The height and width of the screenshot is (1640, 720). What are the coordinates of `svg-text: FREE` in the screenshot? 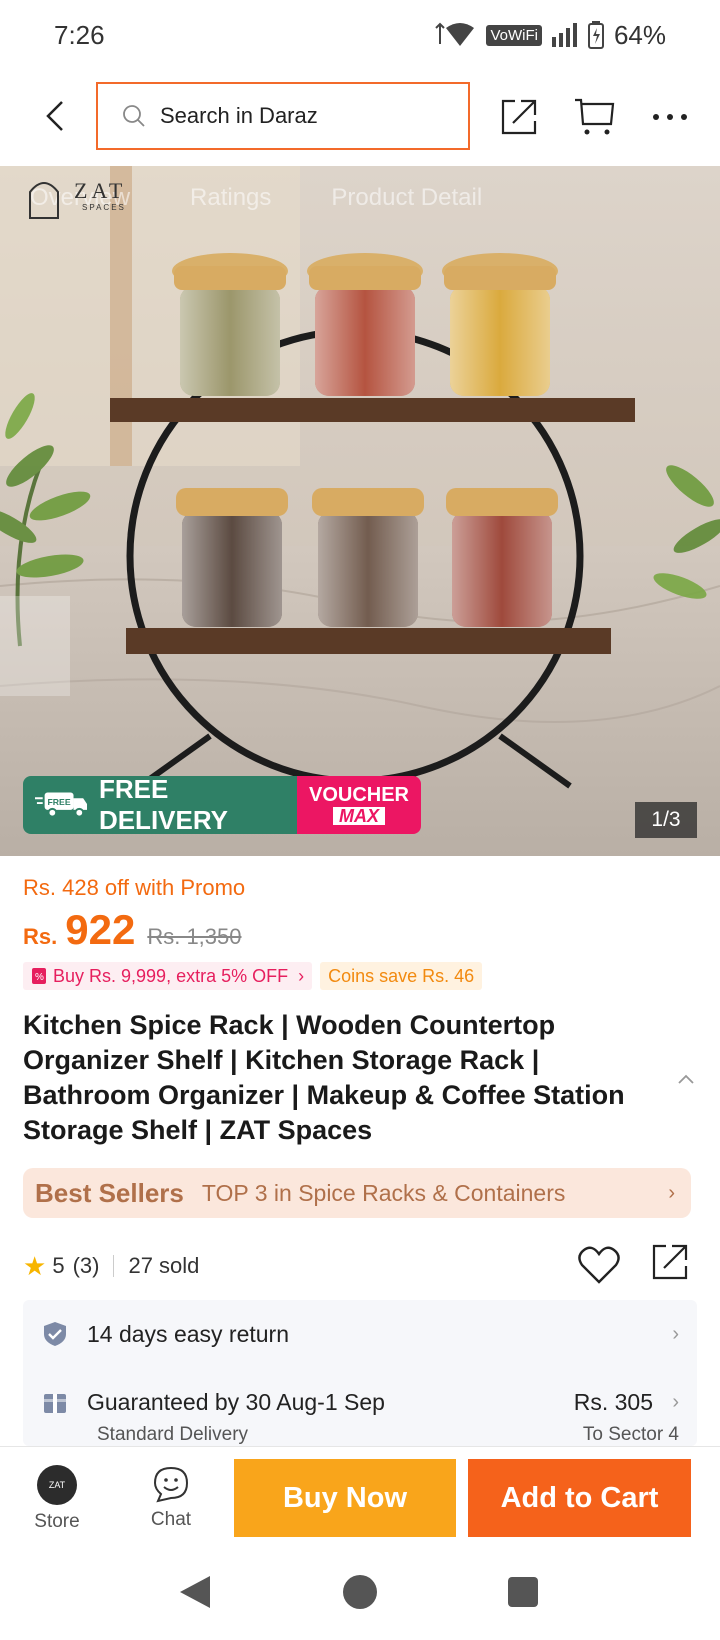 It's located at (59, 802).